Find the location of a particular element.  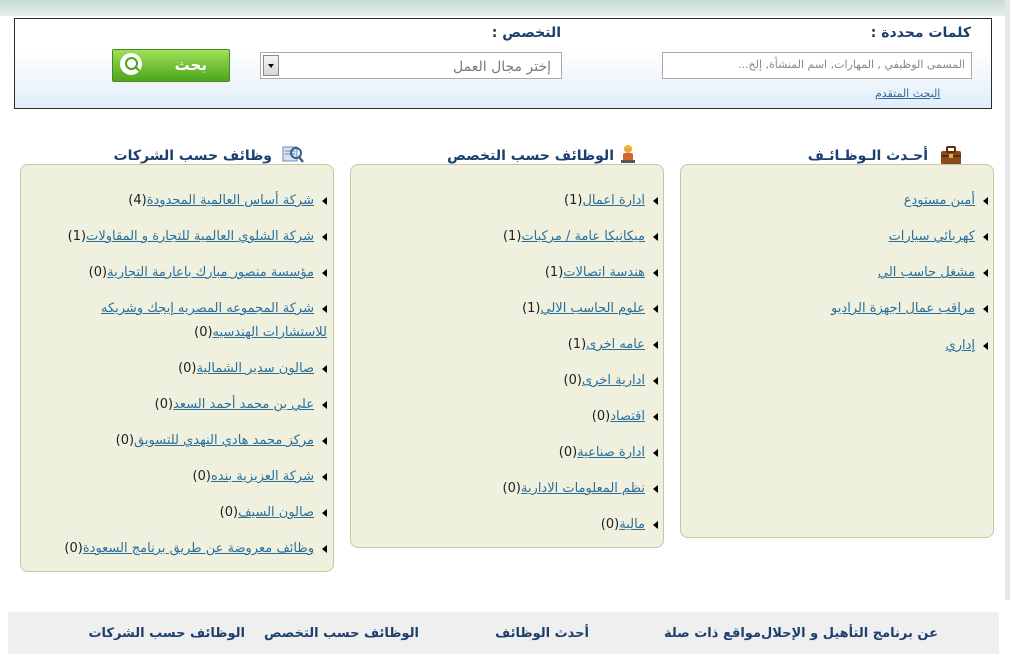

list-item: نظم المعلومات الادارية(0) is located at coordinates (580, 488).